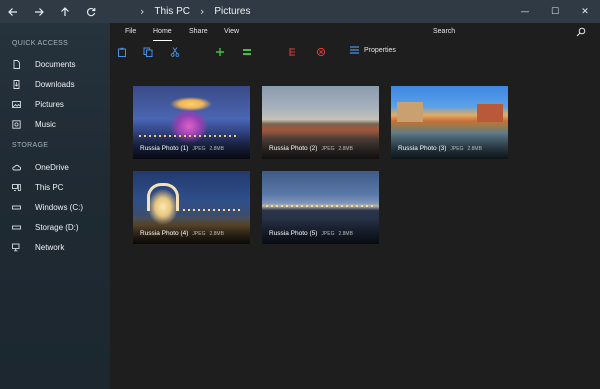  Describe the element at coordinates (164, 148) in the screenshot. I see `file-name: Russia Photo (1)` at that location.